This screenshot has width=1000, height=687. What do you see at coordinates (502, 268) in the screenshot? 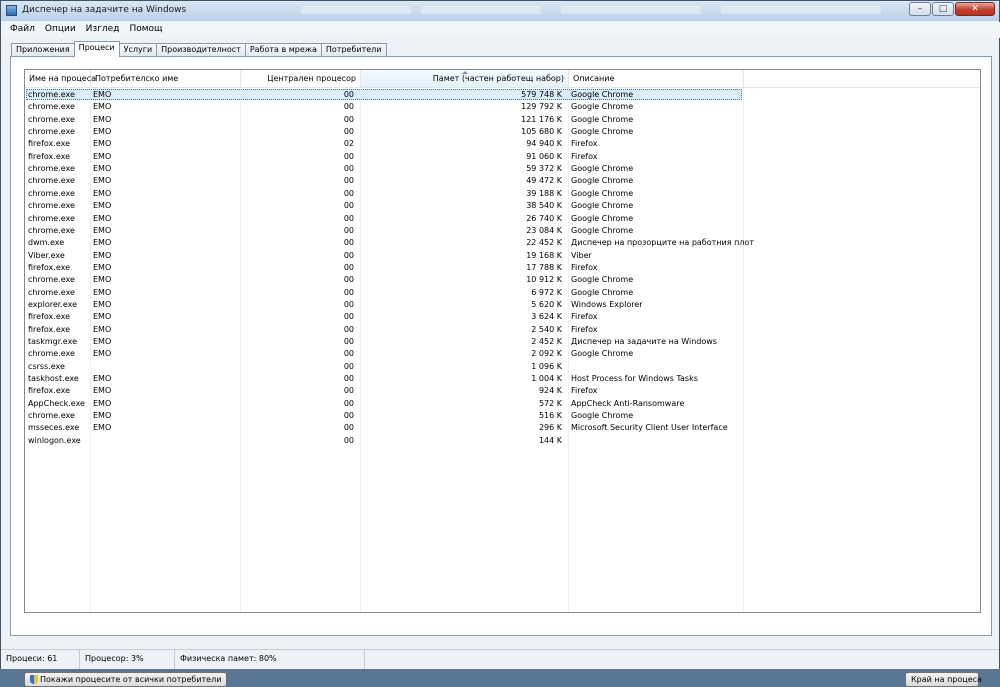
I see `process-row: firefox.exe EMO 00 17 788 K Firefox` at bounding box center [502, 268].